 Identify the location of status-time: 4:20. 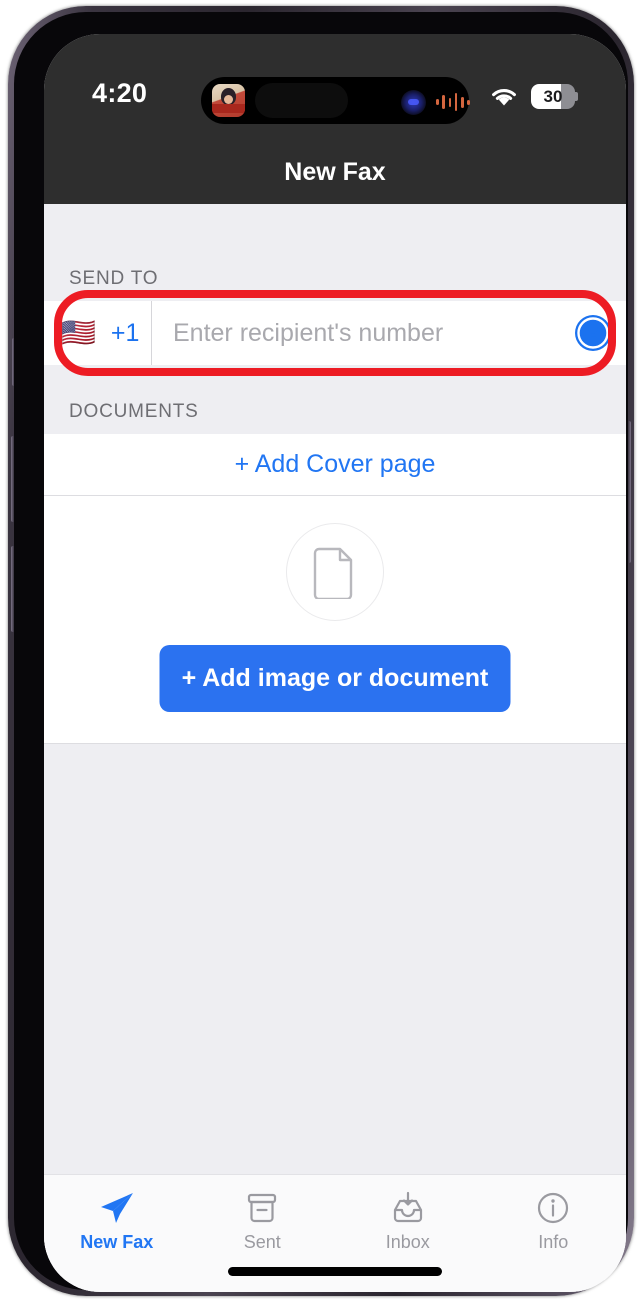
(120, 93).